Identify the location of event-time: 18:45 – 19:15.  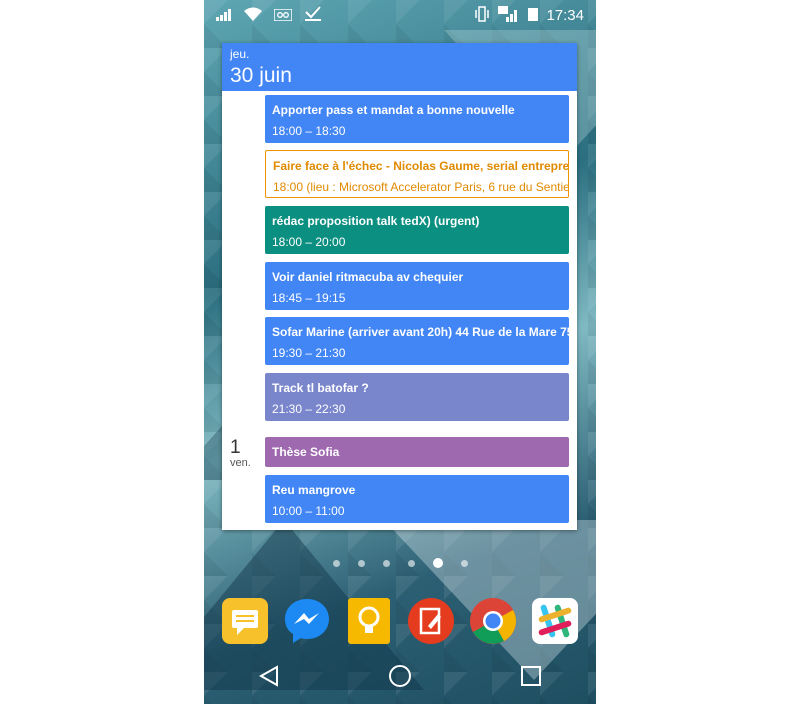
(309, 298).